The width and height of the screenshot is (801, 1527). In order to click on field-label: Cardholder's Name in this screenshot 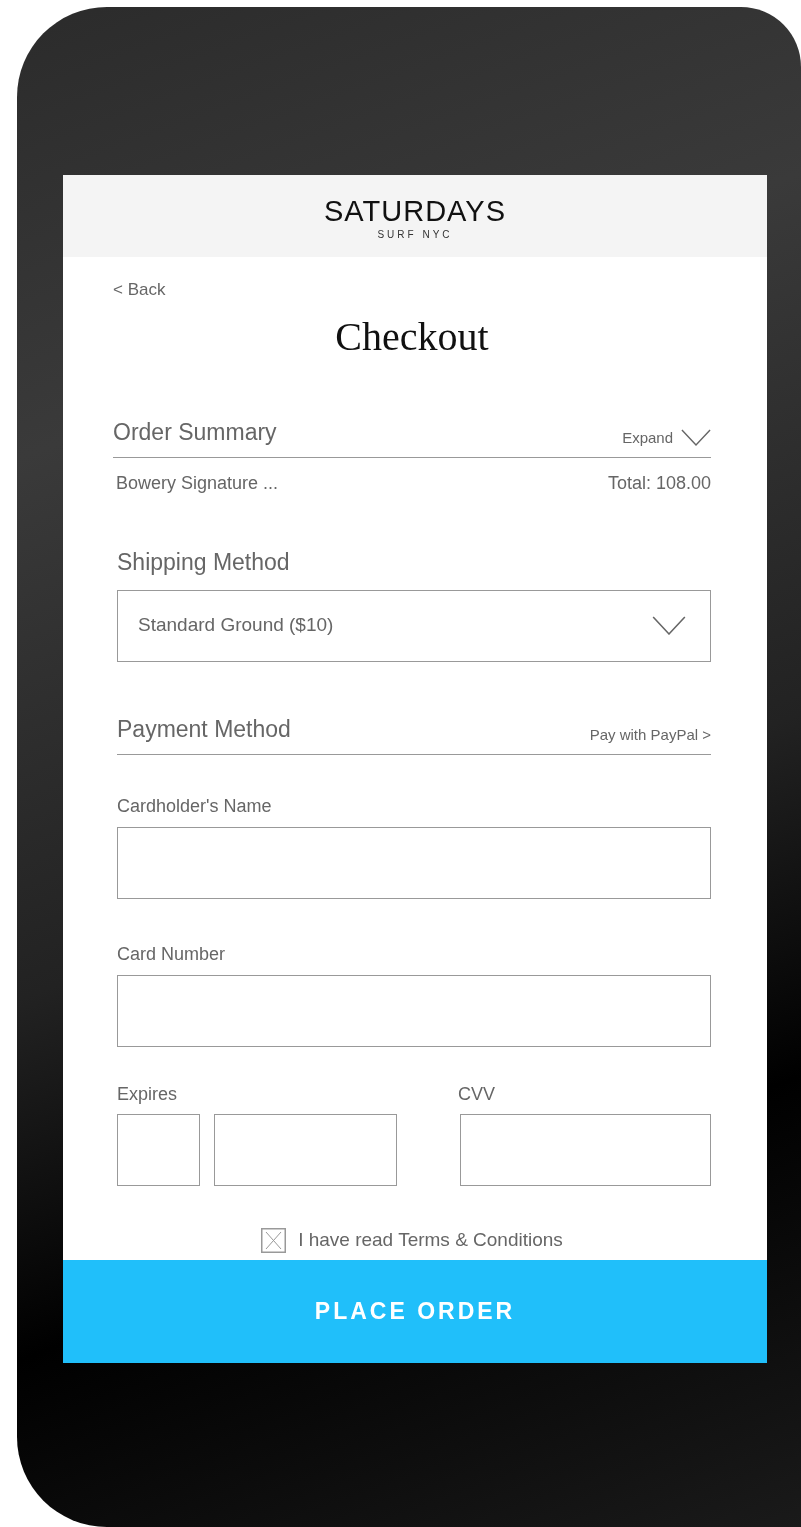, I will do `click(195, 806)`.